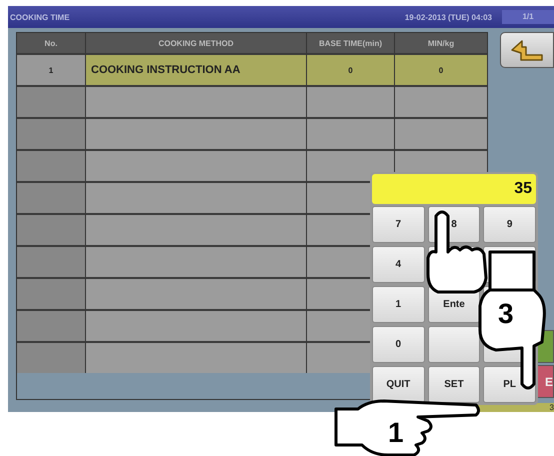 Image resolution: width=554 pixels, height=456 pixels. I want to click on column-header: No., so click(51, 43).